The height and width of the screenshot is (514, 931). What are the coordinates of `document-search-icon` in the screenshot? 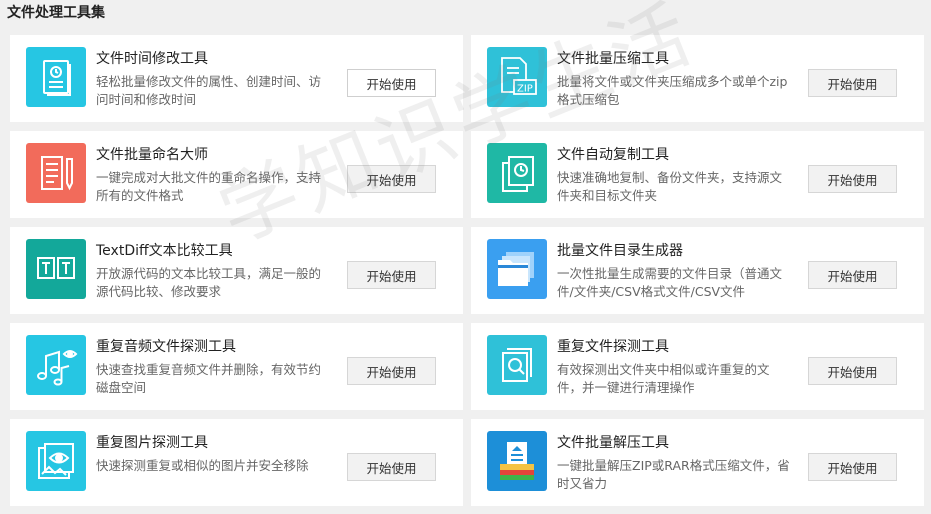 It's located at (517, 365).